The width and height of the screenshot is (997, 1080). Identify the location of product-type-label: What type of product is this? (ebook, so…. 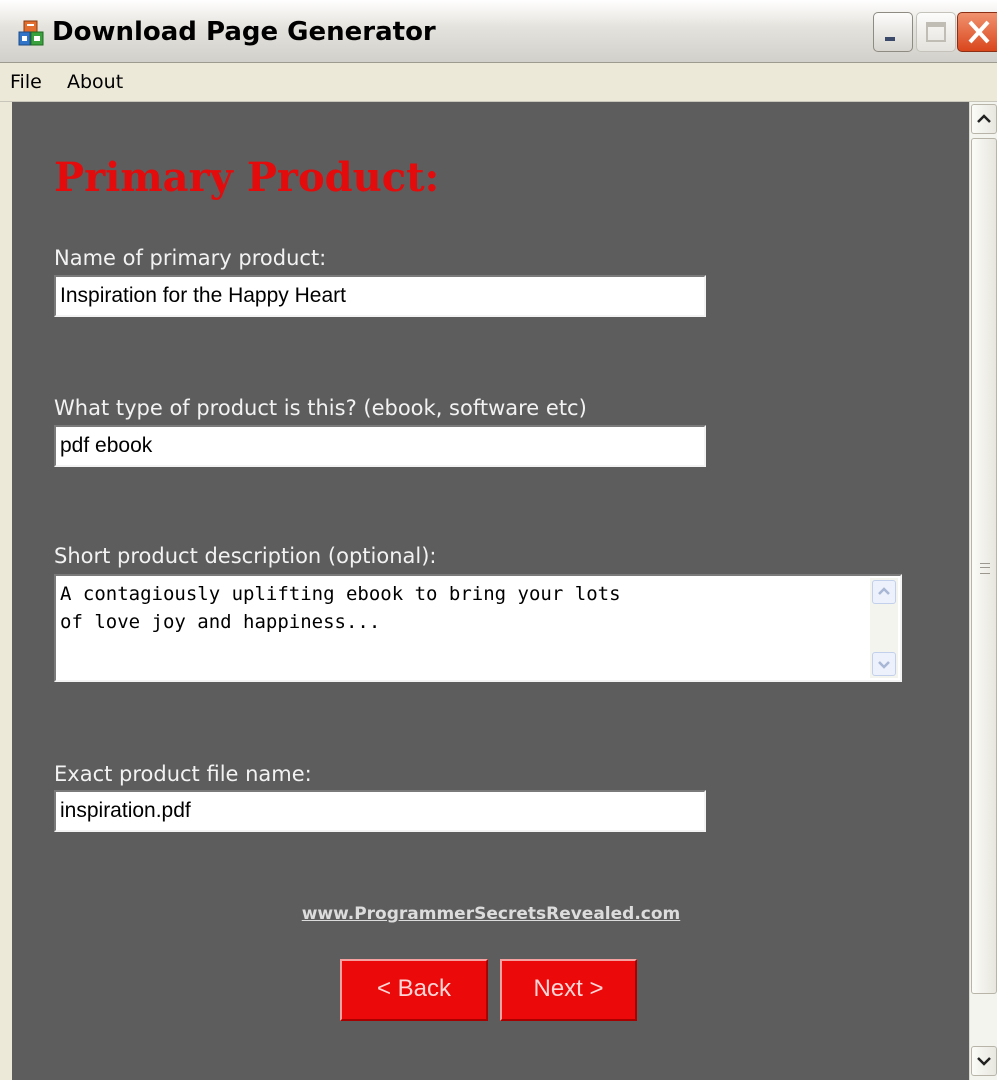
(320, 408).